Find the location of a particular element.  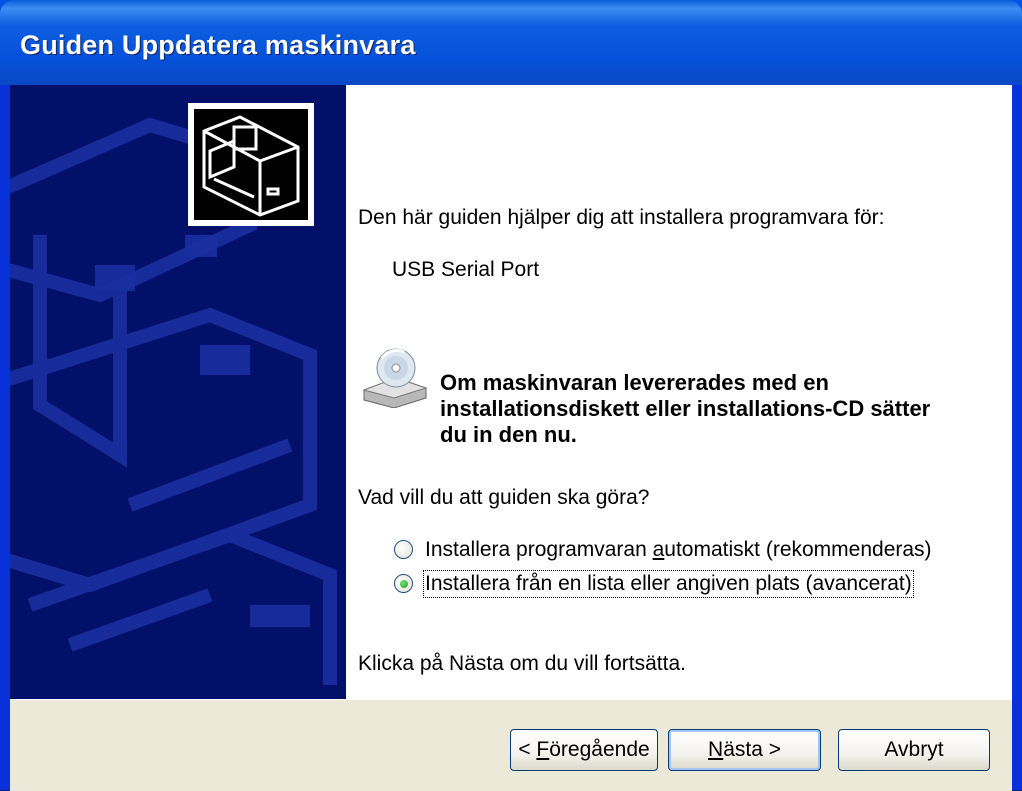

hardware-box-icon is located at coordinates (251, 164).